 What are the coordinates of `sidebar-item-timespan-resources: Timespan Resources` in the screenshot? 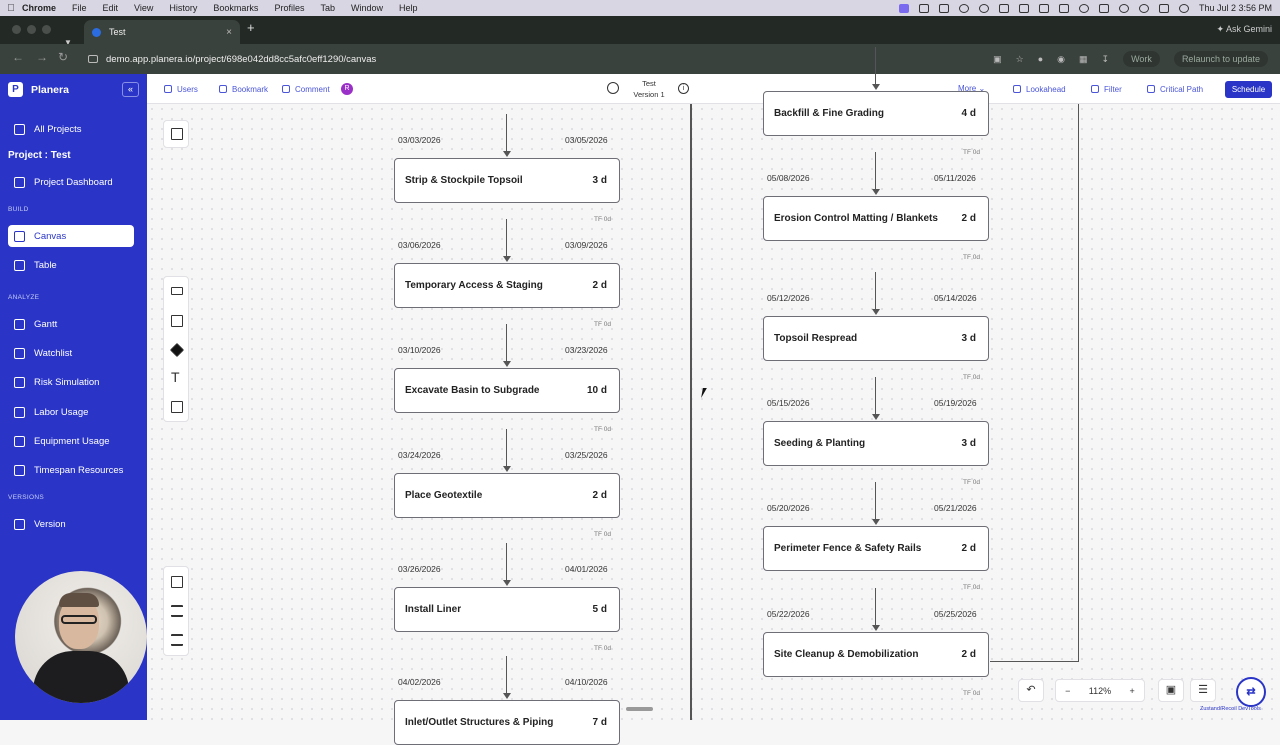 It's located at (71, 470).